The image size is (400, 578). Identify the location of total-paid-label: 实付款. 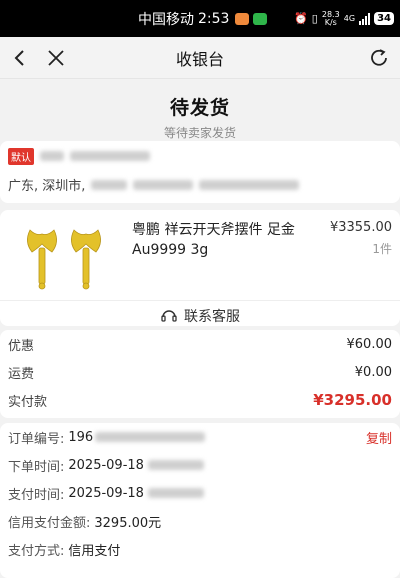
(28, 402).